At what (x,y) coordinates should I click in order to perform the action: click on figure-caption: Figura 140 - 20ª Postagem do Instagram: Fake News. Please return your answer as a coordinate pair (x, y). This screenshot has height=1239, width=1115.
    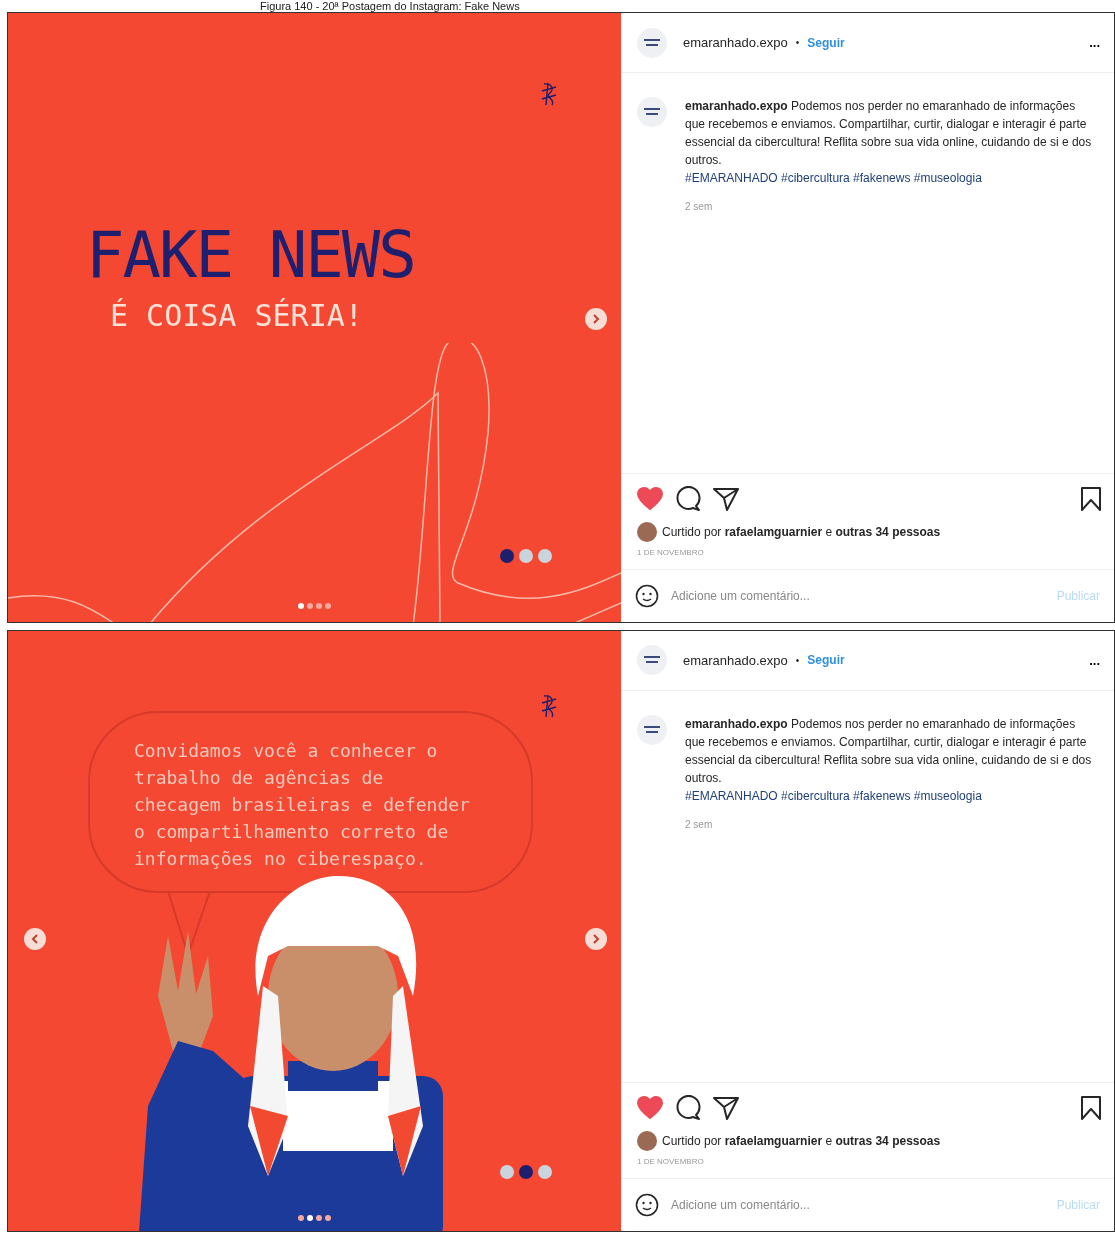
    Looking at the image, I should click on (390, 6).